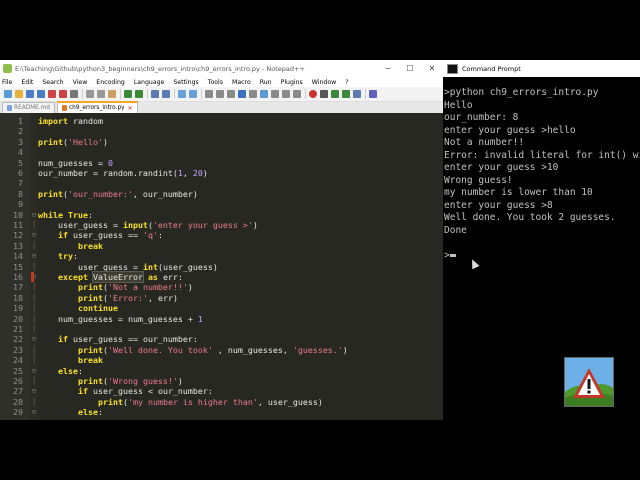  I want to click on code-line: 14 ⊟ try:, so click(221, 256).